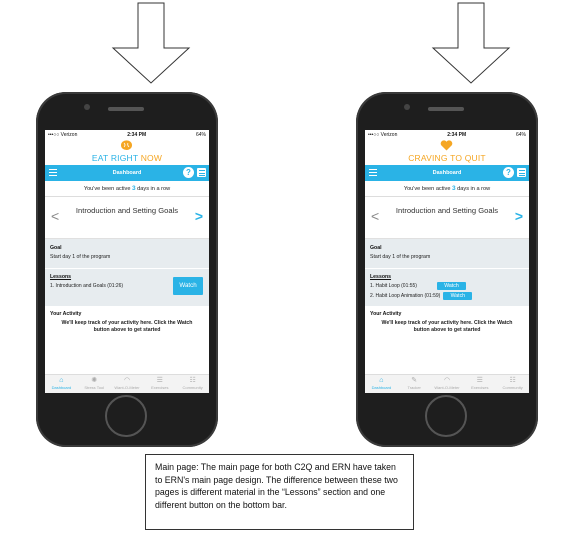 This screenshot has height=558, width=574. What do you see at coordinates (127, 152) in the screenshot?
I see `brand-header: EAT RIGHT NOW` at bounding box center [127, 152].